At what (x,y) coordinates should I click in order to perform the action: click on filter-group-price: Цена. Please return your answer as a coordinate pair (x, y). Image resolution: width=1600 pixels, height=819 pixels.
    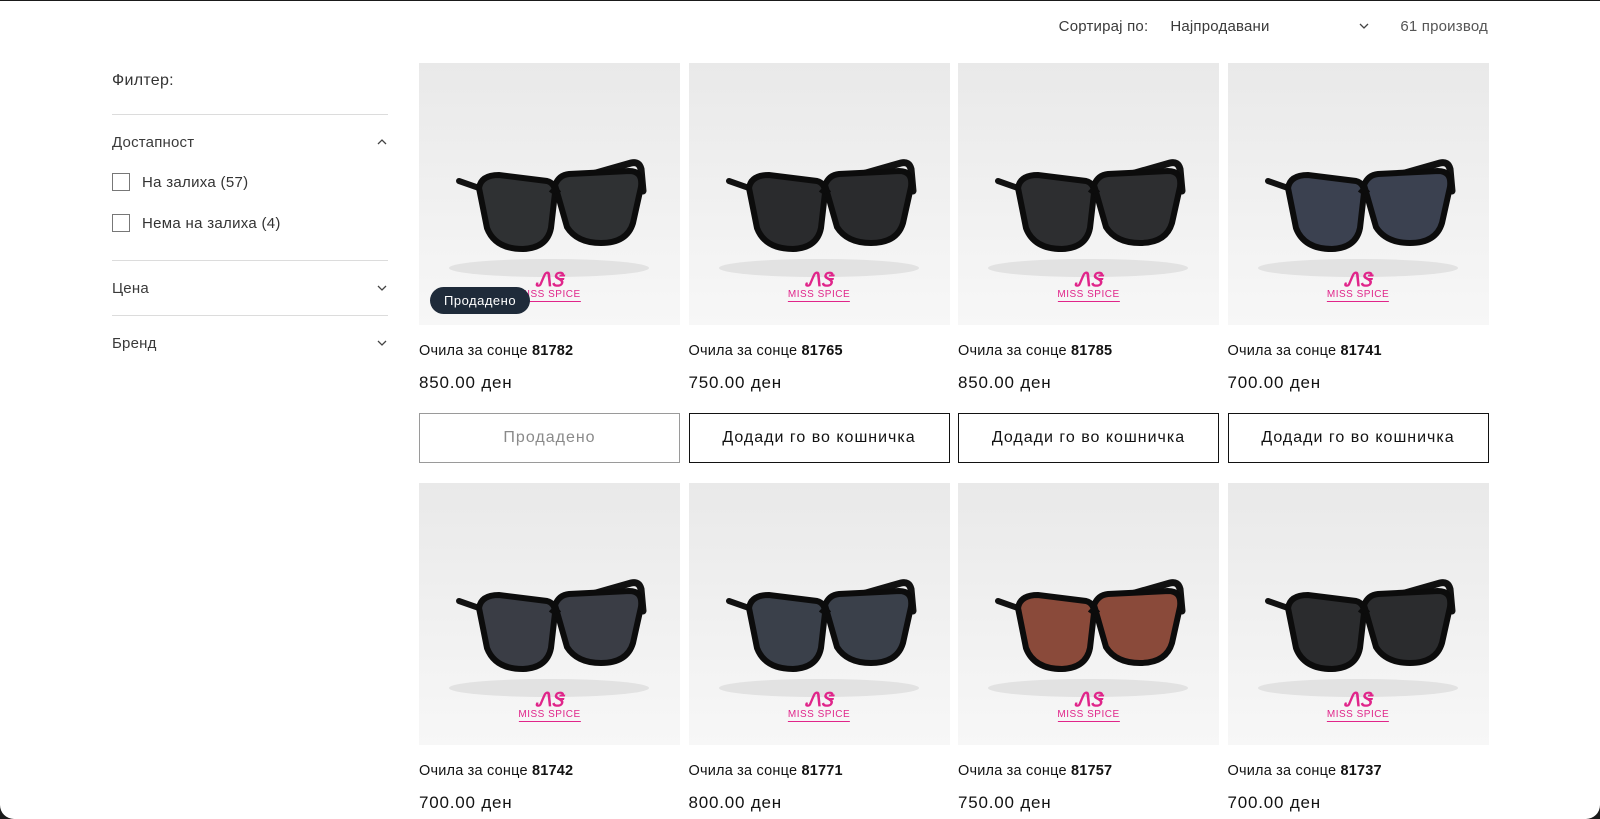
    Looking at the image, I should click on (250, 288).